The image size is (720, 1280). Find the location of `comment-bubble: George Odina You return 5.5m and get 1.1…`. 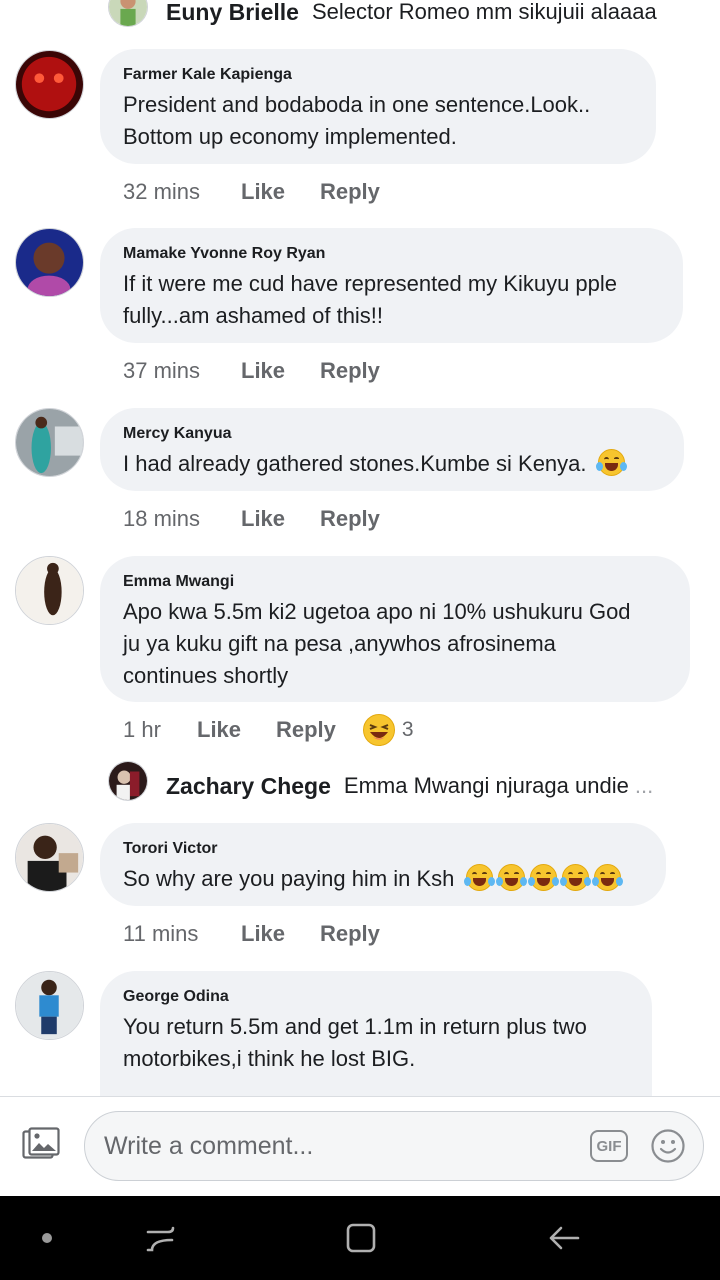

comment-bubble: George Odina You return 5.5m and get 1.1… is located at coordinates (376, 1033).